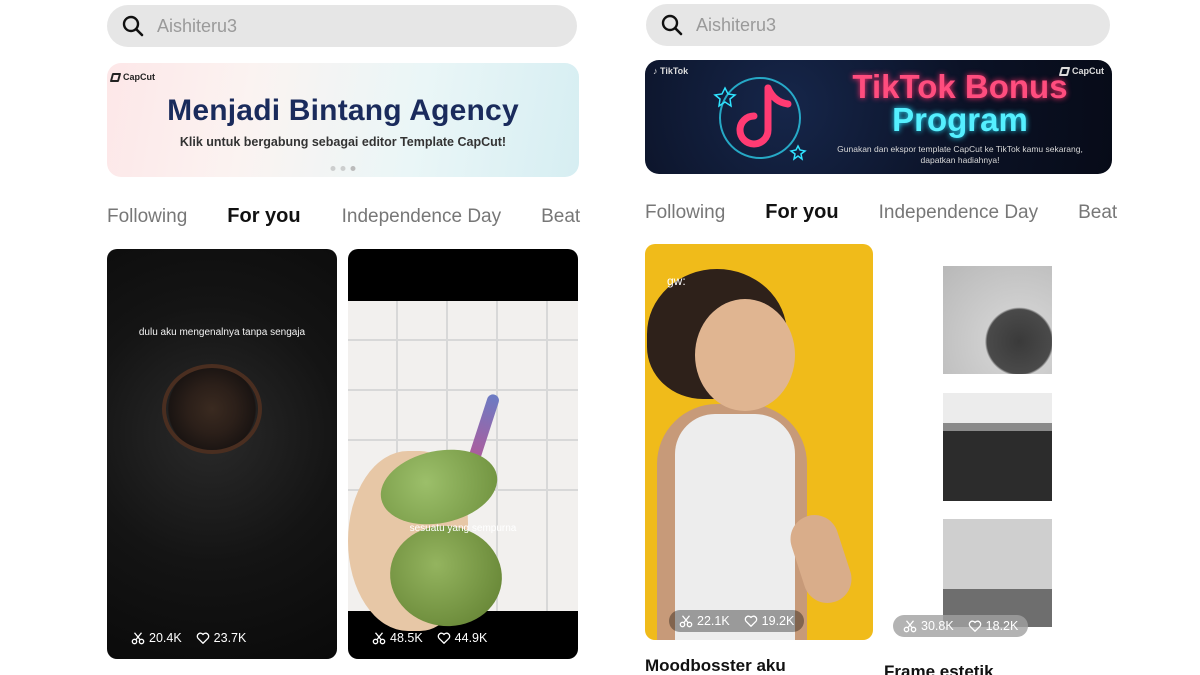 The image size is (1200, 675). Describe the element at coordinates (353, 168) in the screenshot. I see `carousel-dot-active` at that location.